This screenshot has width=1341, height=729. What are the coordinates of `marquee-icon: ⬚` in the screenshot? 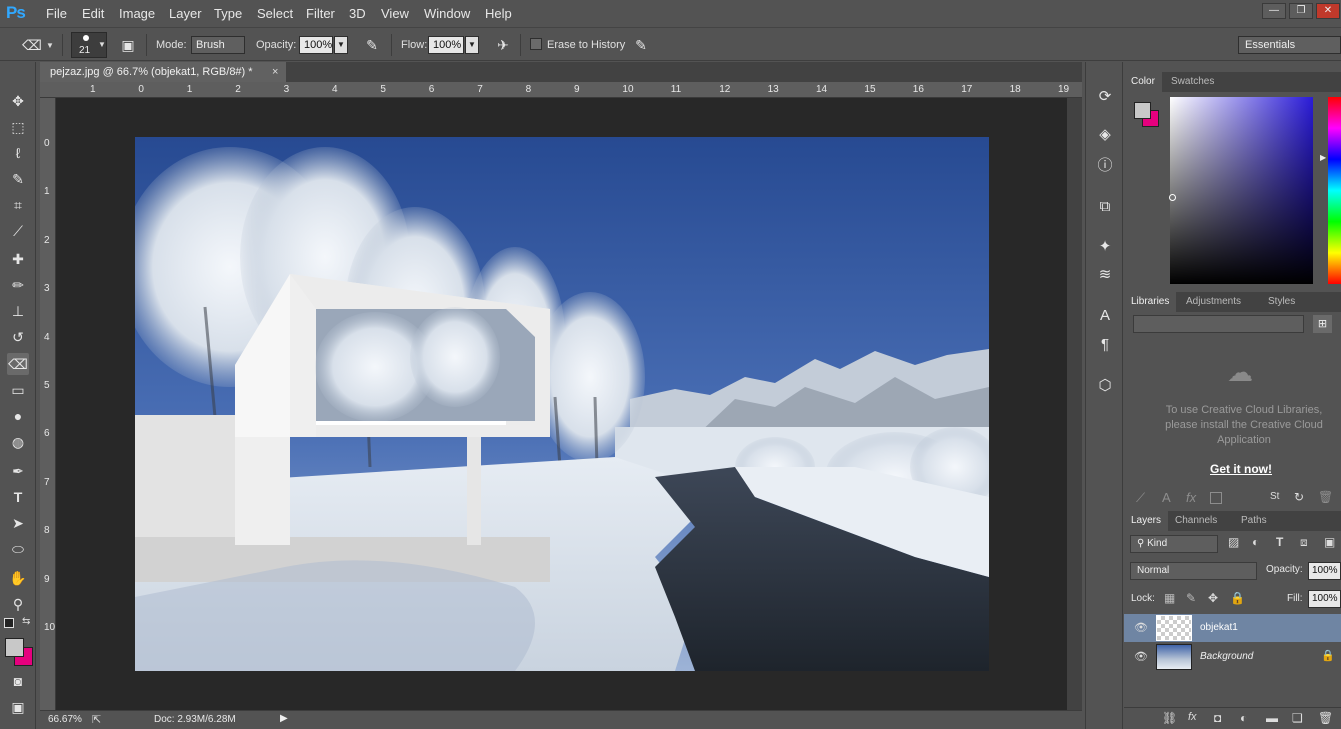 It's located at (18, 127).